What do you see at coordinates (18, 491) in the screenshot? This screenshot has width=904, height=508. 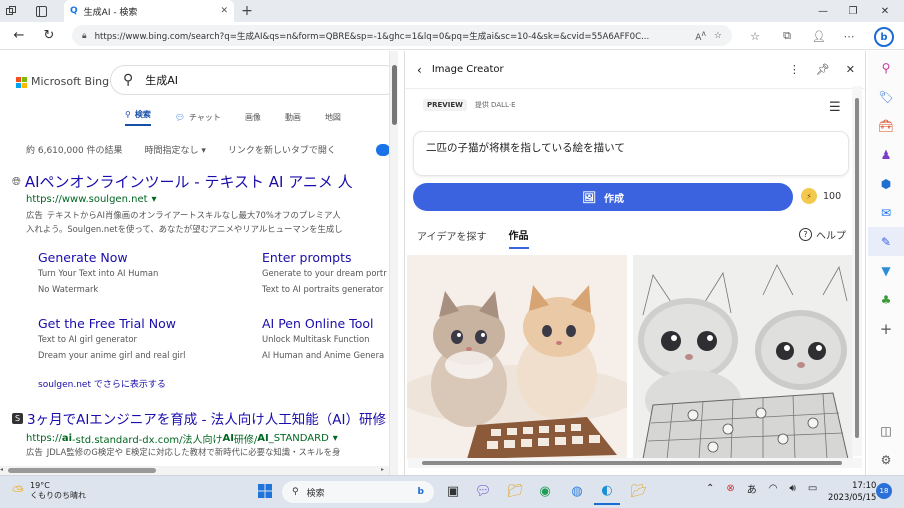 I see `partly-cloudy-icon: ⛅︎` at bounding box center [18, 491].